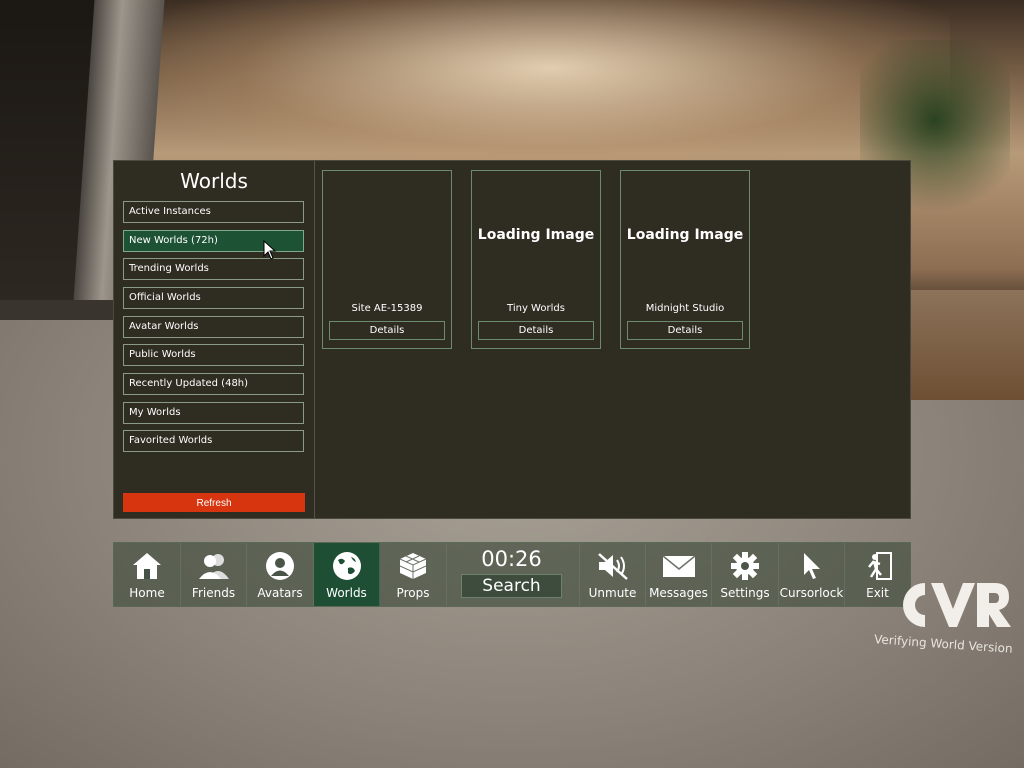 This screenshot has width=1024, height=768. What do you see at coordinates (536, 308) in the screenshot?
I see `world-name: Tiny Worlds` at bounding box center [536, 308].